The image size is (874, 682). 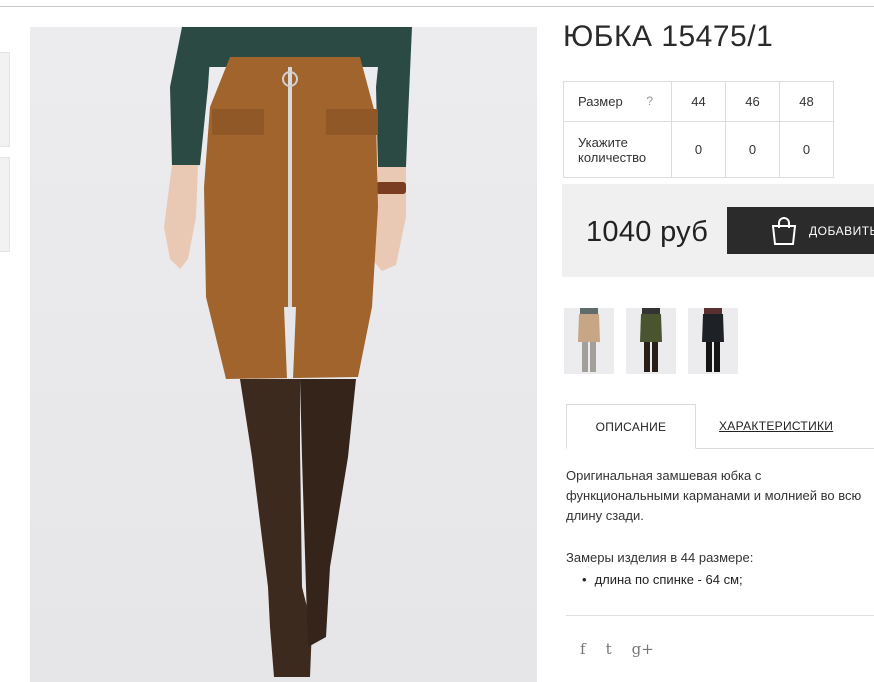 I want to click on size-help-icon: ?, so click(x=649, y=101).